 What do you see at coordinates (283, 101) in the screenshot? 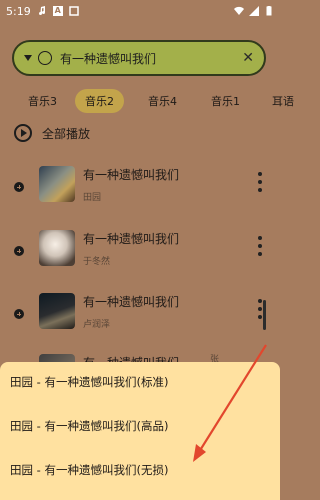
I see `tab-whisper: 耳语` at bounding box center [283, 101].